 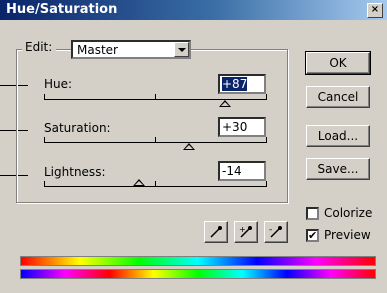 I want to click on lightness-label: Lightness:, so click(x=75, y=172).